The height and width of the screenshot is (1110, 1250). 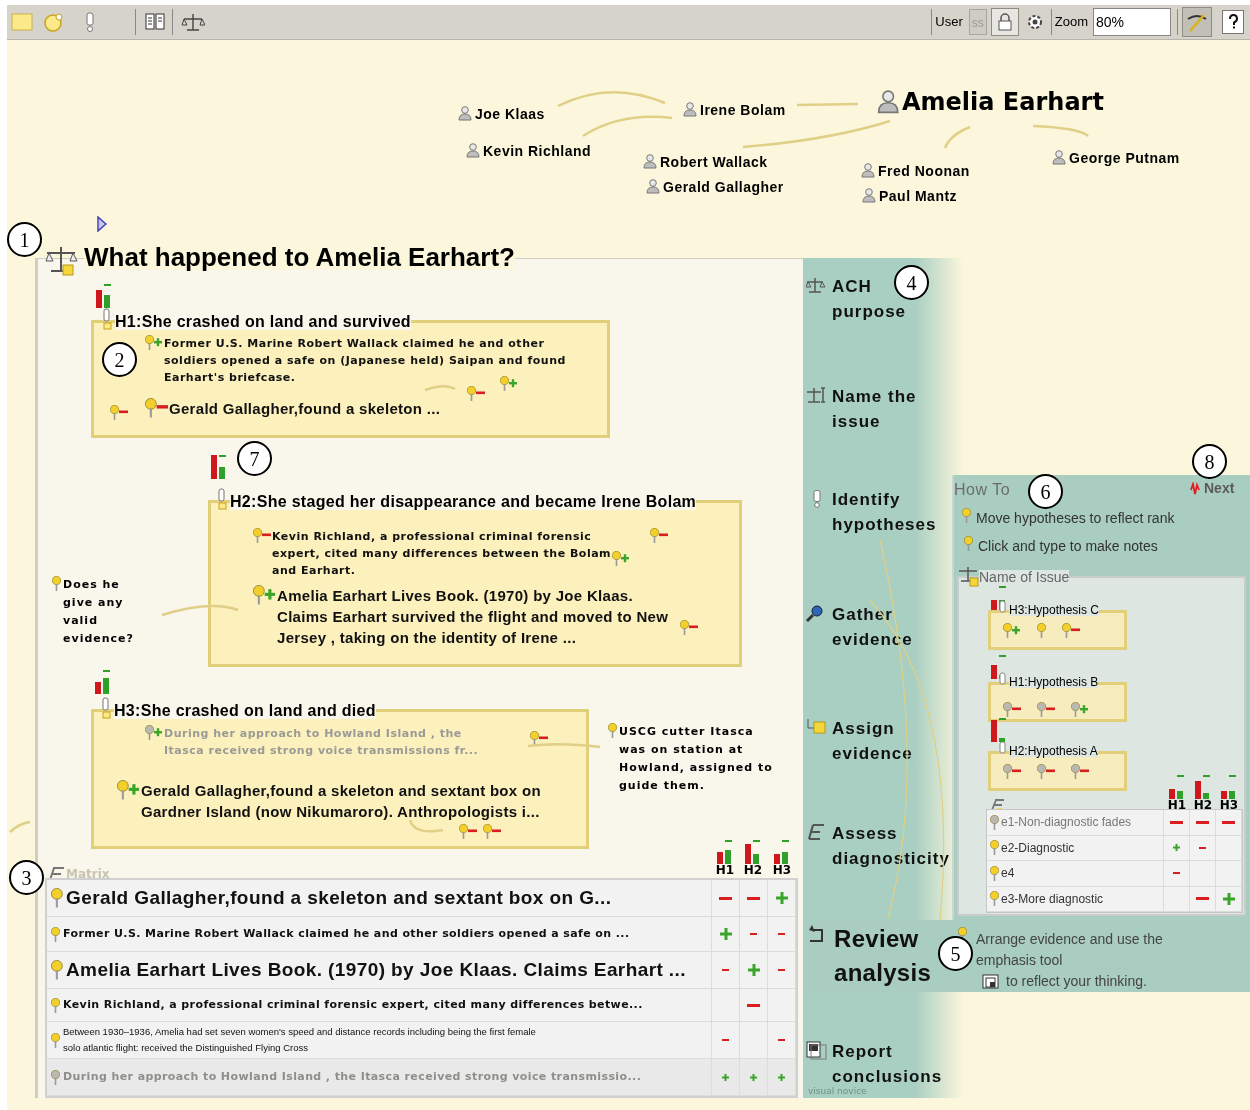 I want to click on zoom-field: 80%, so click(x=1132, y=22).